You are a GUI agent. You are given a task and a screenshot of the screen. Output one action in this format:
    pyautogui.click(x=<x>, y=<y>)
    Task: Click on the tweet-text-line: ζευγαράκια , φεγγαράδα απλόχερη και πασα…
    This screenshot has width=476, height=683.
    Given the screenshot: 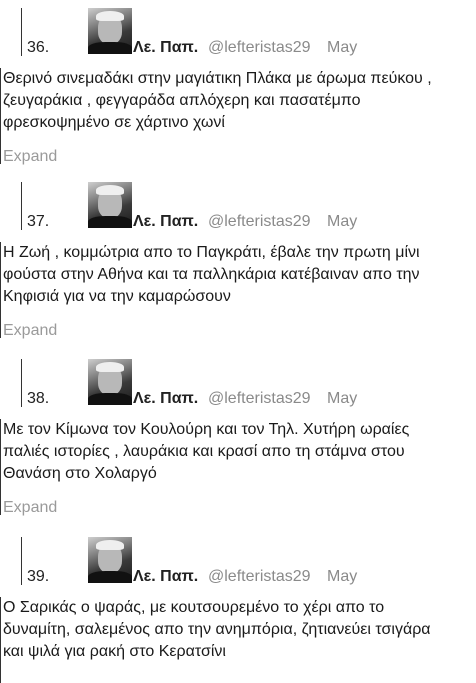 What is the action you would take?
    pyautogui.click(x=182, y=100)
    